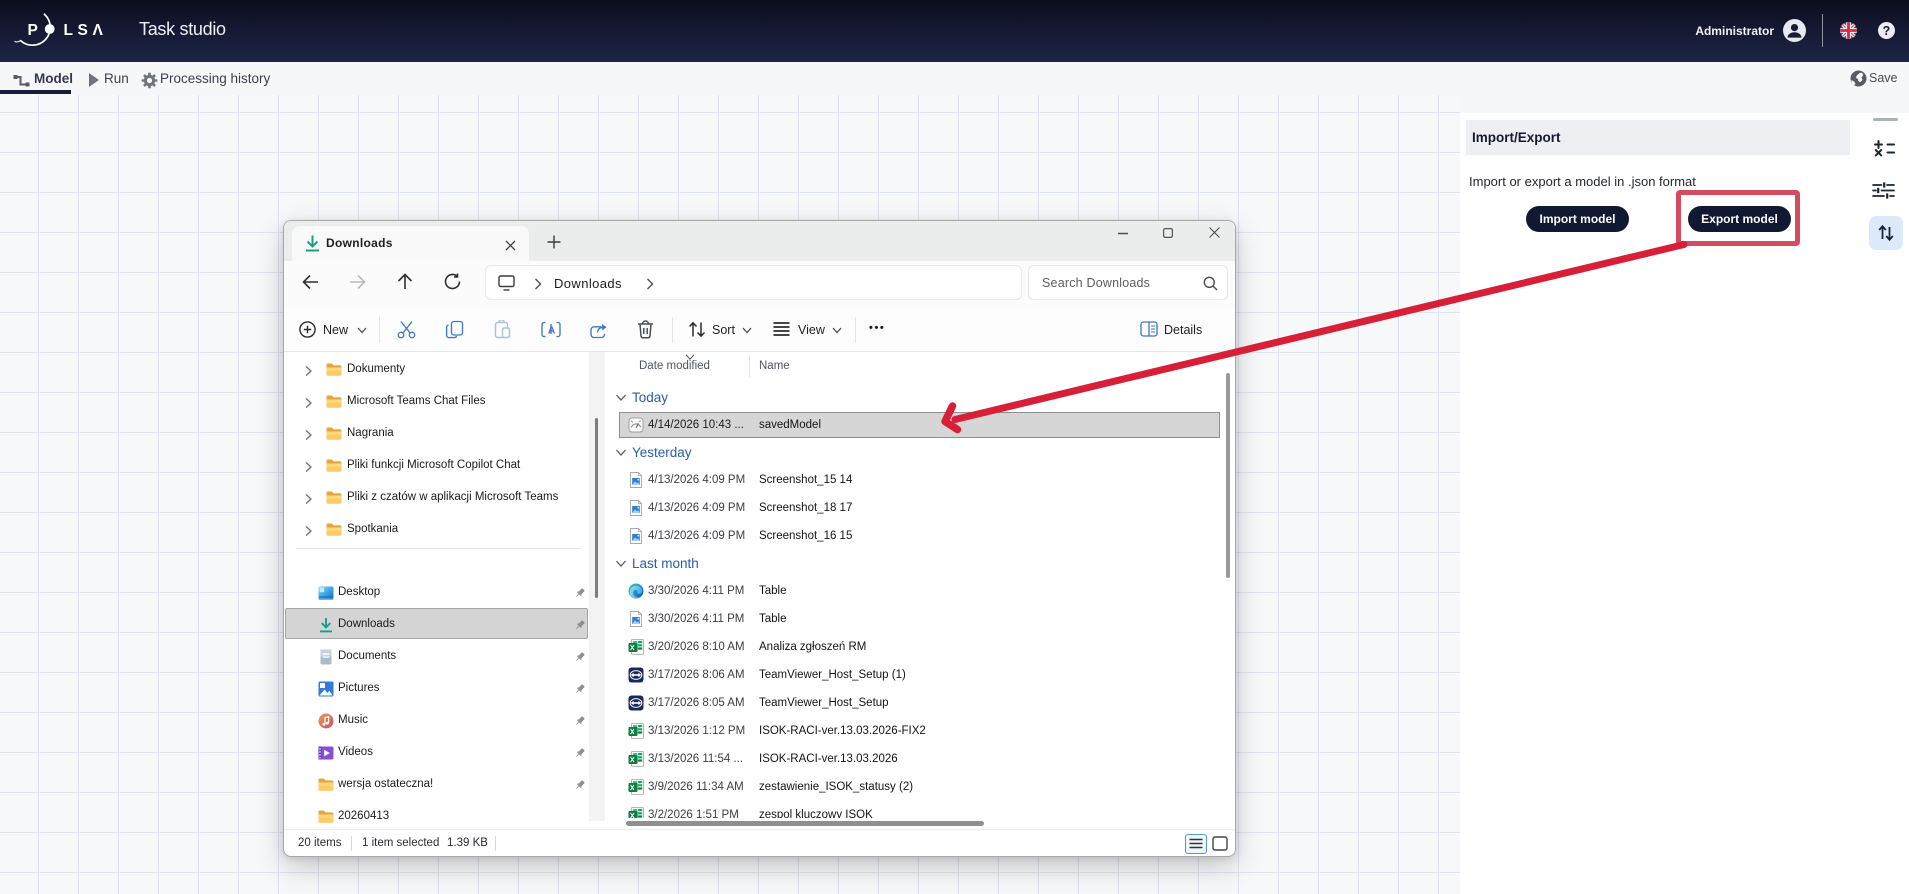  I want to click on svg-text: L, so click(68, 30).